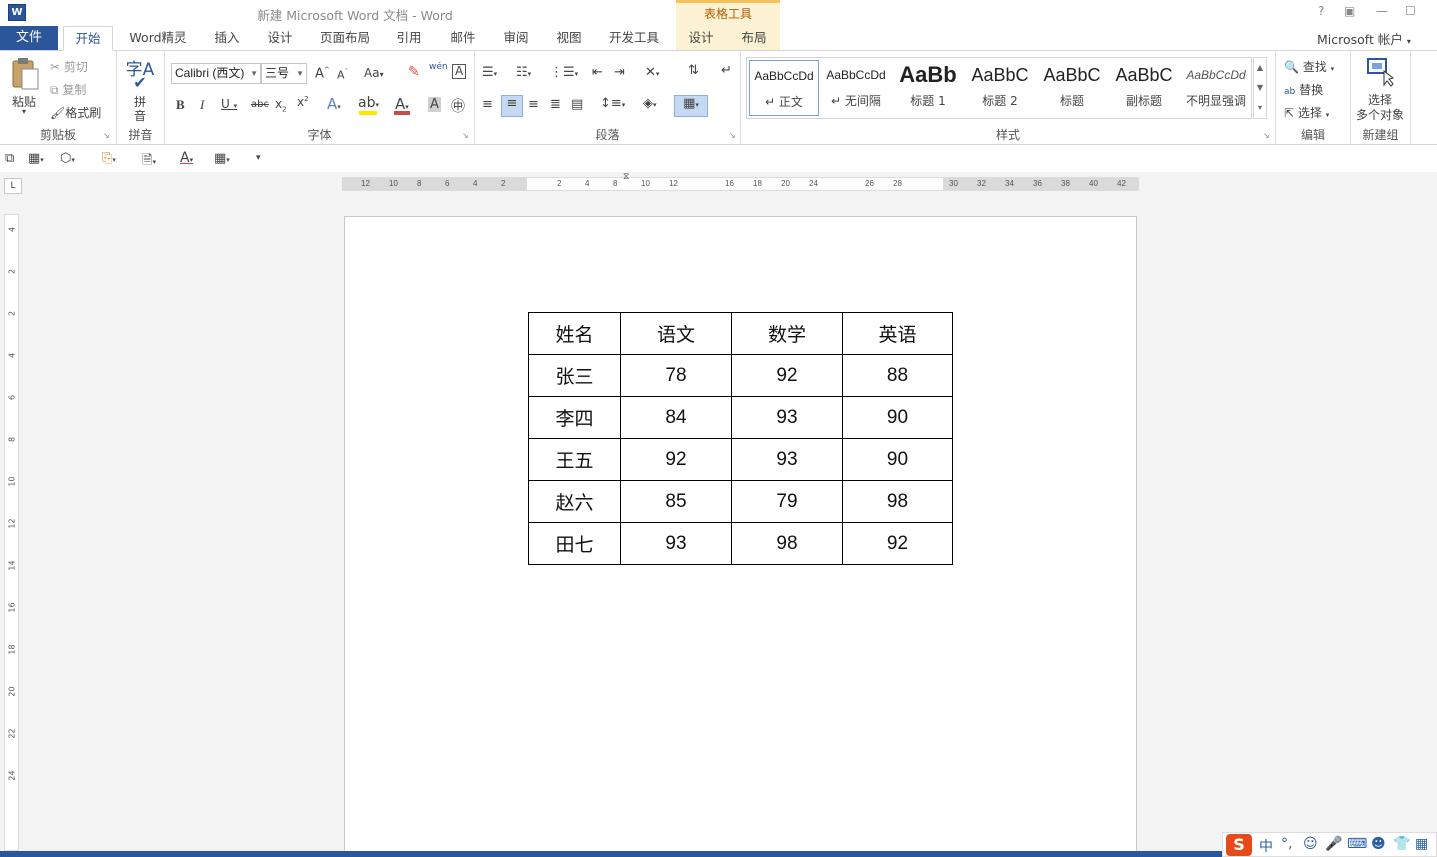 The height and width of the screenshot is (857, 1437). I want to click on font-color-qat-icon: A▾, so click(186, 158).